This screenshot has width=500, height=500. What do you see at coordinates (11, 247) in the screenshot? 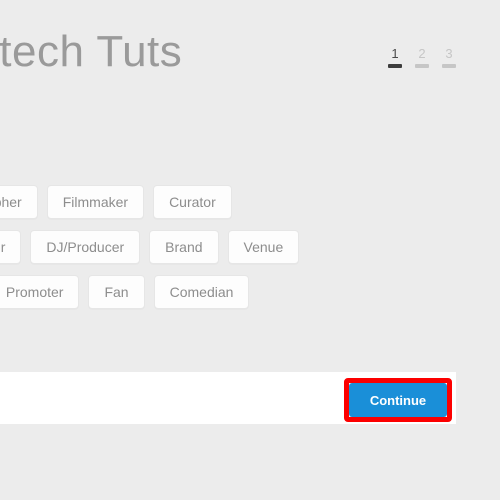
I see `tag-chip: tertainer` at bounding box center [11, 247].